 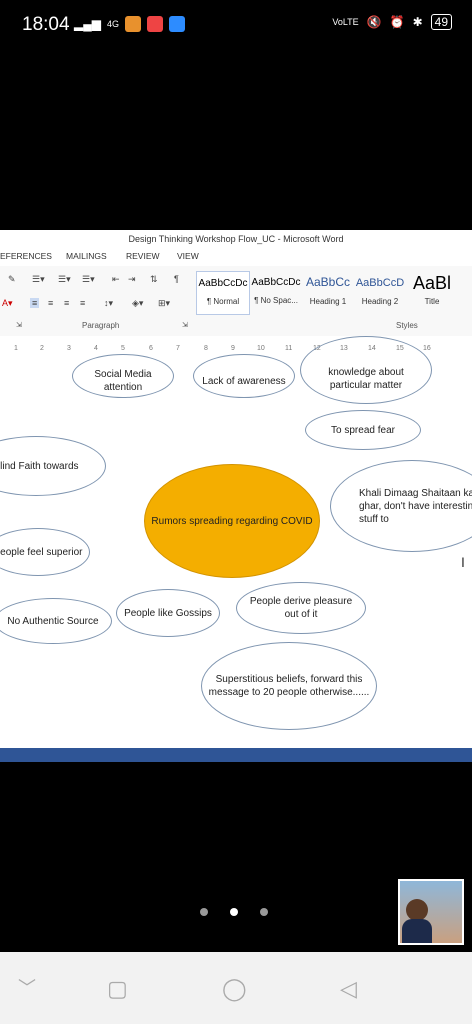 What do you see at coordinates (328, 292) in the screenshot?
I see `style-heading-1: AaBbCc Heading 1` at bounding box center [328, 292].